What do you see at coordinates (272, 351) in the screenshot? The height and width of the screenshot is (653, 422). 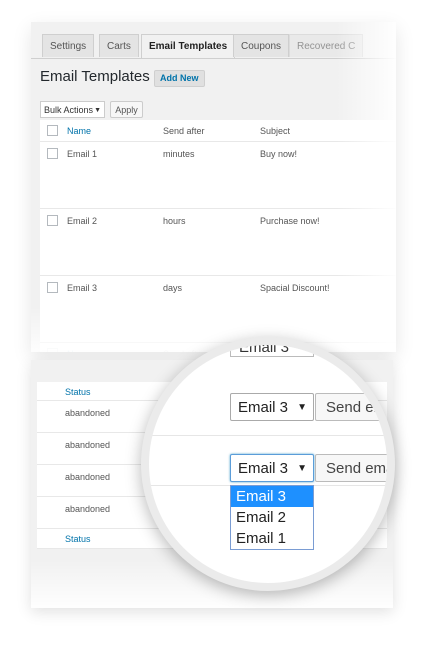 I see `email-template-select-above: Email 3` at bounding box center [272, 351].